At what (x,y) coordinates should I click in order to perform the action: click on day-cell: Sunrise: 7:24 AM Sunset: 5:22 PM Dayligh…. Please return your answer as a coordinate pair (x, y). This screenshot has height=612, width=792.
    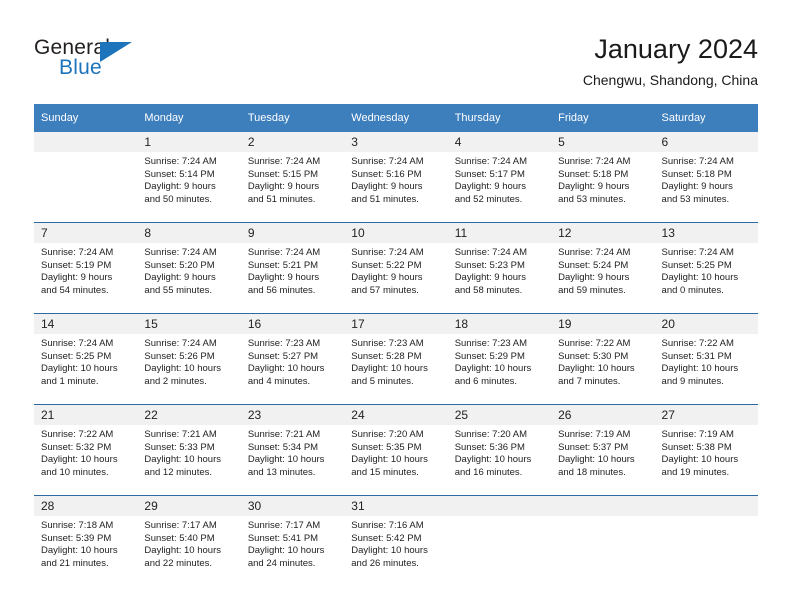
    Looking at the image, I should click on (396, 278).